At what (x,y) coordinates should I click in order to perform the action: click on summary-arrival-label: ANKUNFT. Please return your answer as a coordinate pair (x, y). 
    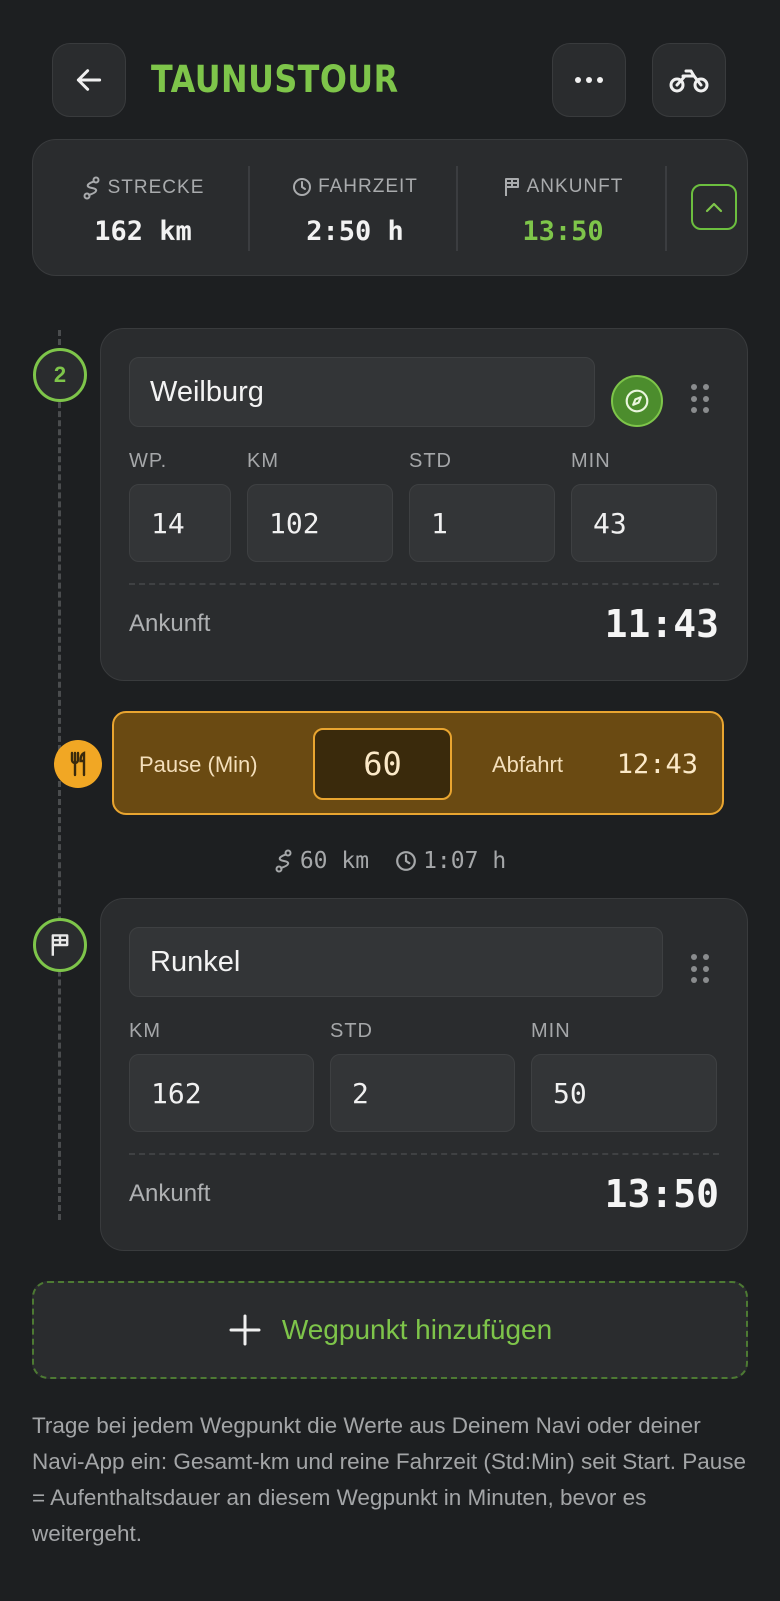
    Looking at the image, I should click on (575, 186).